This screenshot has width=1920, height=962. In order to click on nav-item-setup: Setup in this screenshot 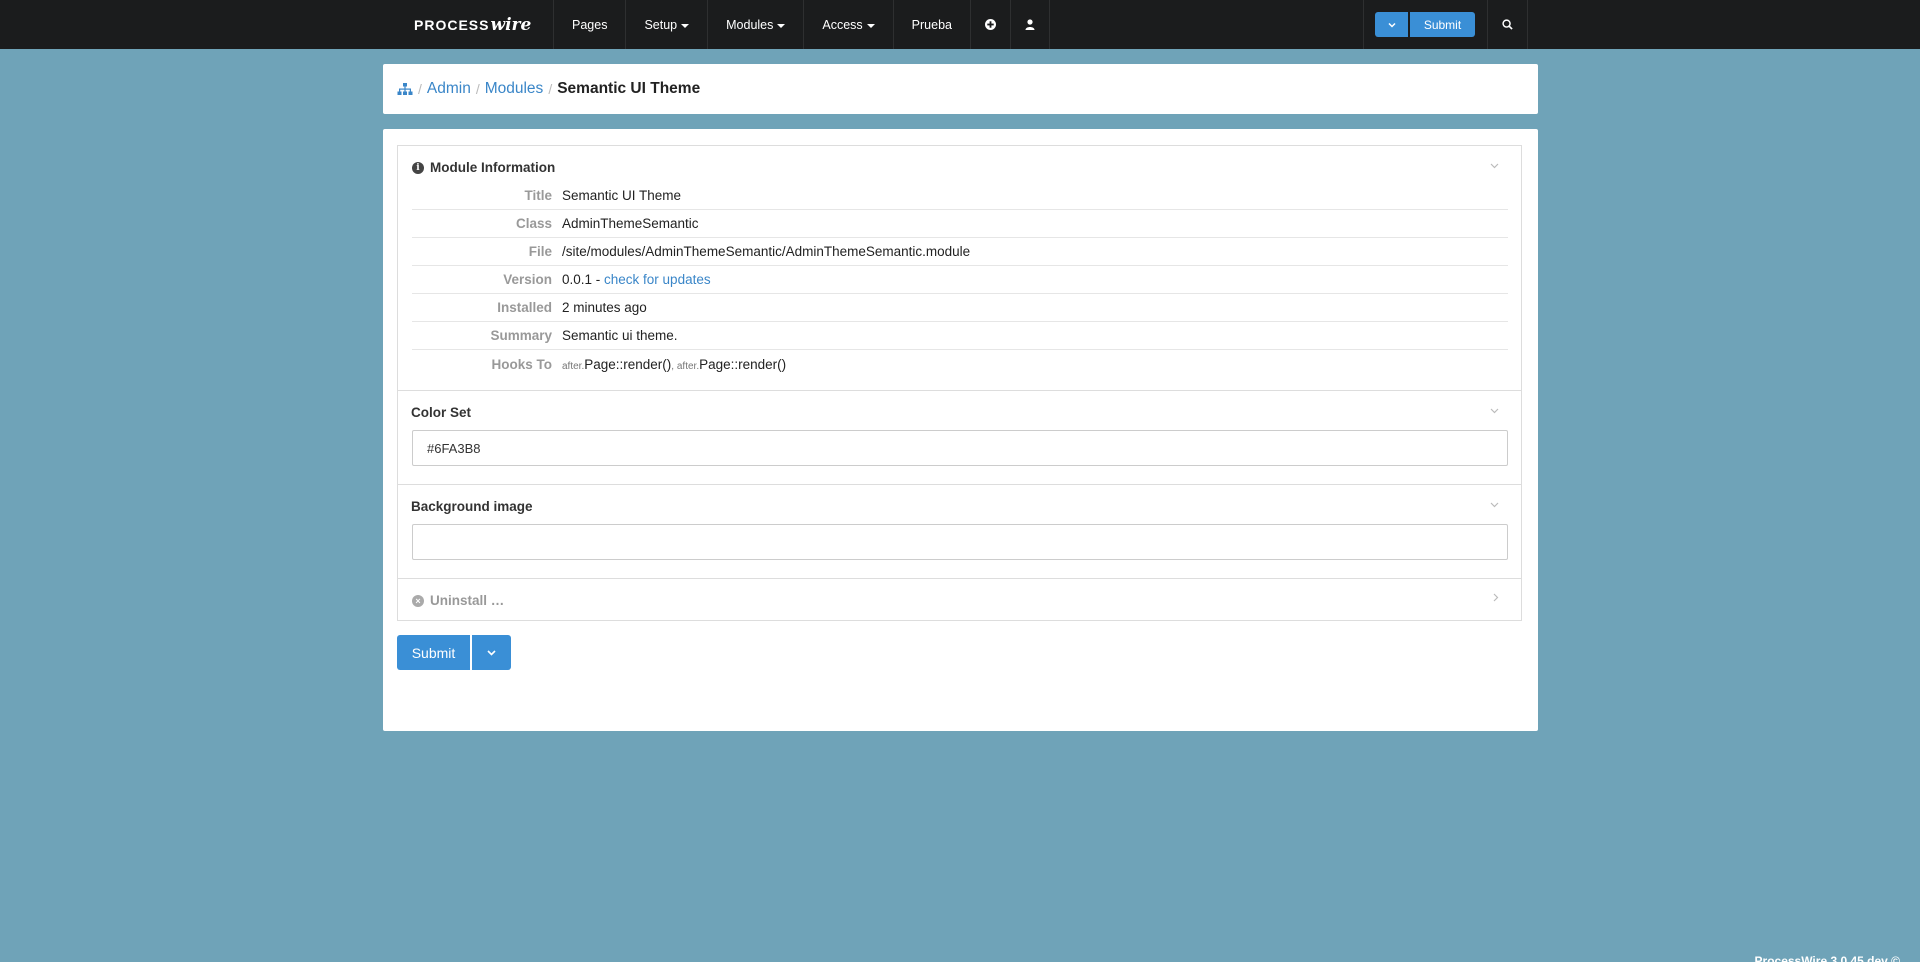, I will do `click(667, 24)`.